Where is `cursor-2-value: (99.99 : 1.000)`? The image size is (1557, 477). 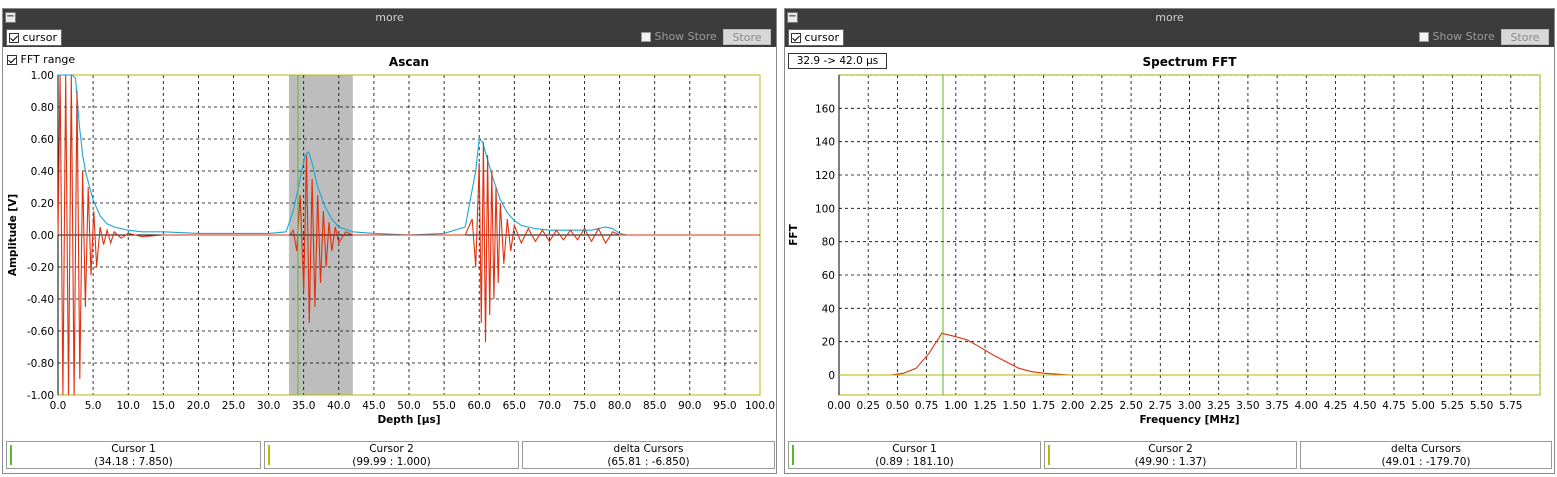
cursor-2-value: (99.99 : 1.000) is located at coordinates (391, 462).